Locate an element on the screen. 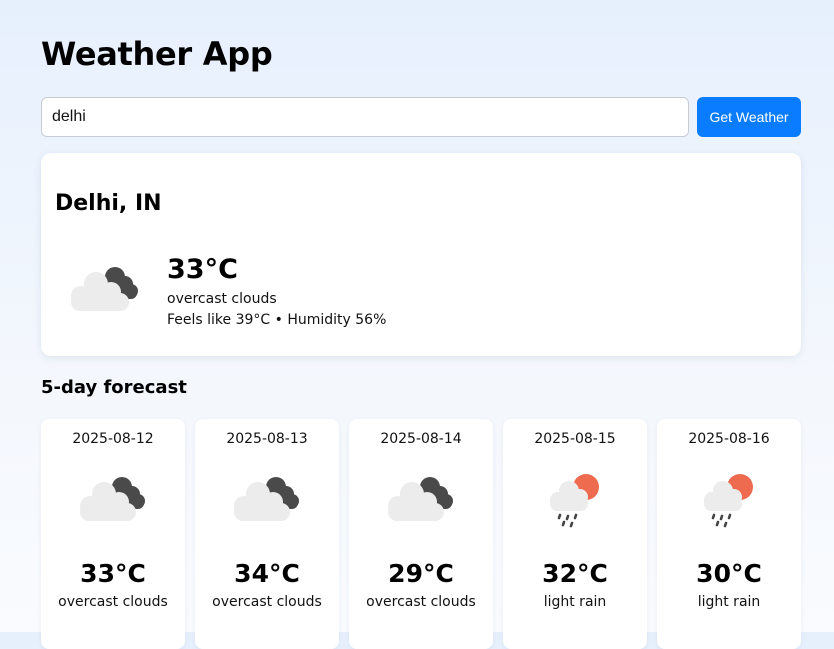 The image size is (834, 649). forecast-date: 2025-08-16 is located at coordinates (729, 439).